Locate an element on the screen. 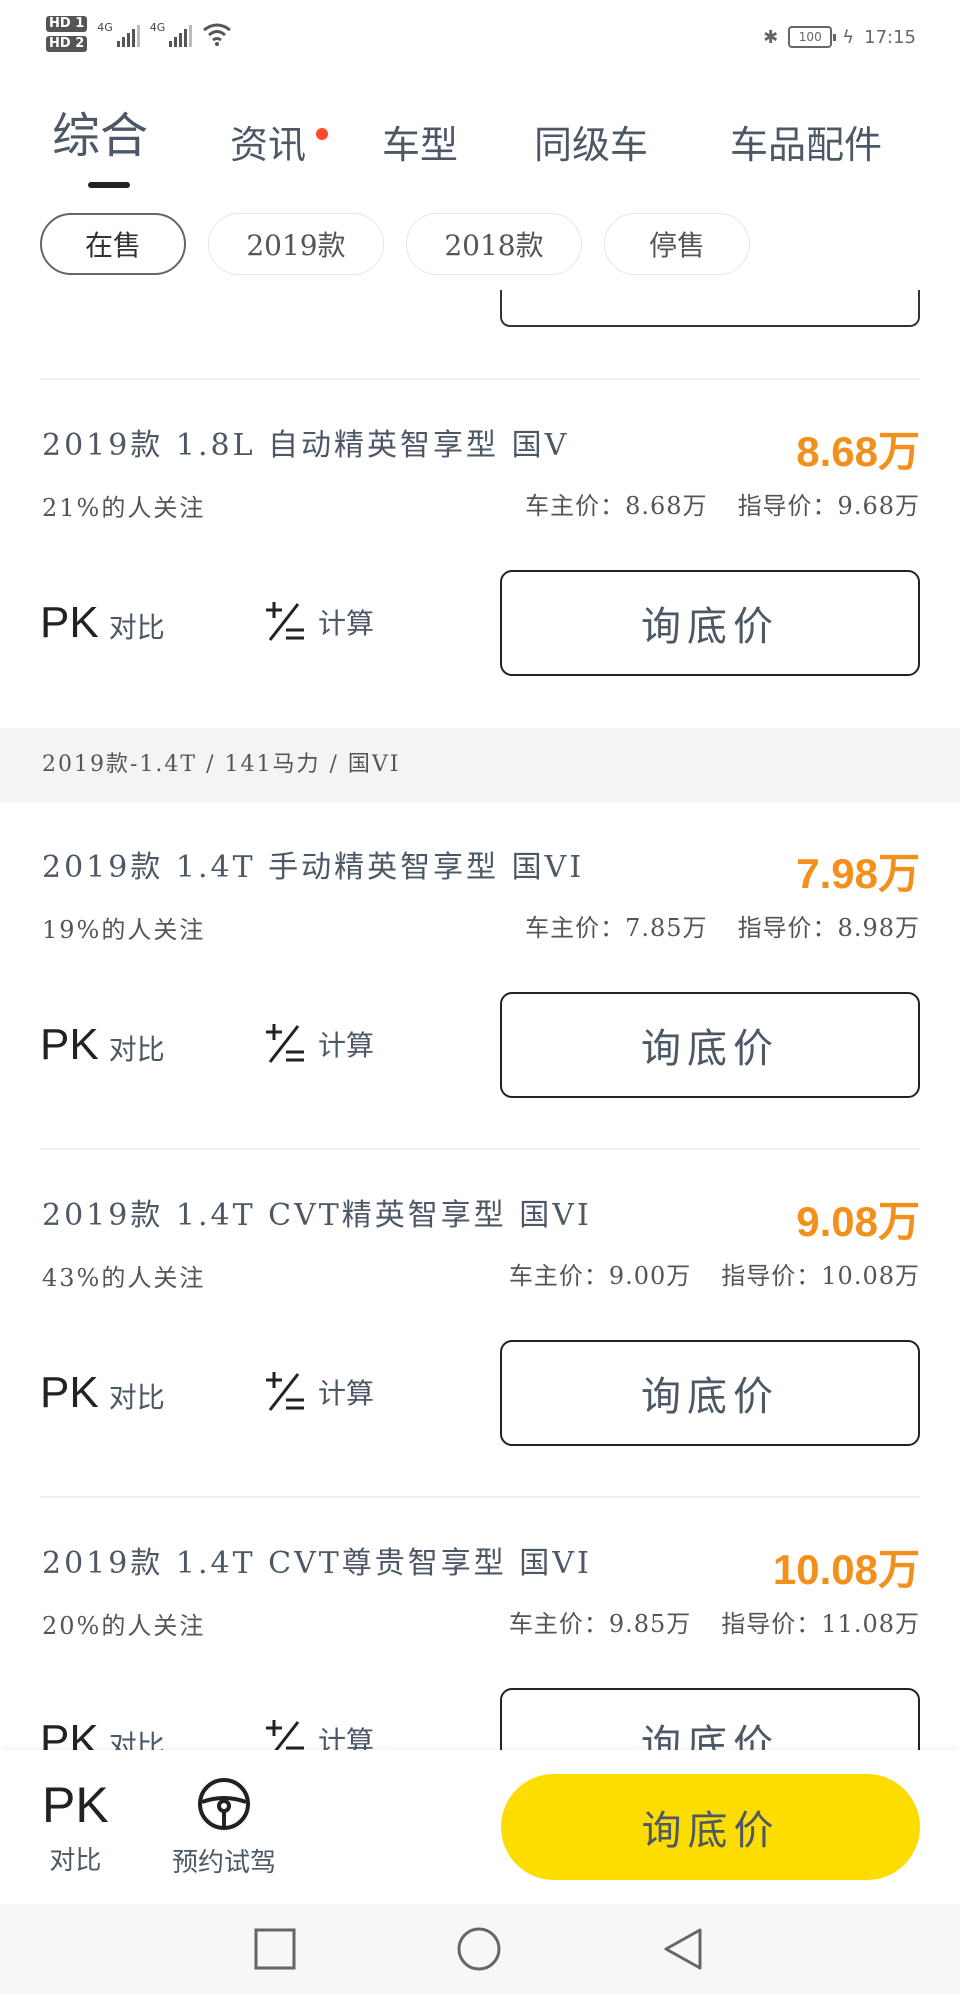  tab-accessories: 车品配件 is located at coordinates (806, 141).